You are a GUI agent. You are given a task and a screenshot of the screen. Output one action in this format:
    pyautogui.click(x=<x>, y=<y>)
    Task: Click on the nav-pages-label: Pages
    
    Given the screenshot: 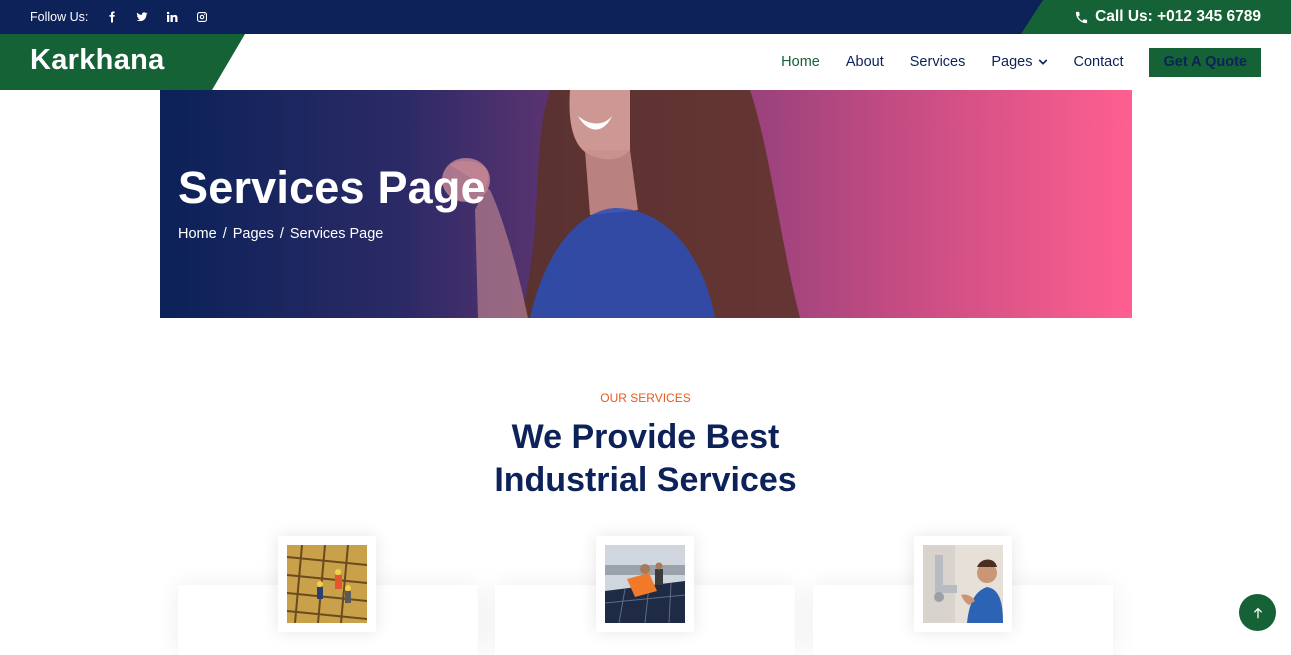 What is the action you would take?
    pyautogui.click(x=1012, y=62)
    